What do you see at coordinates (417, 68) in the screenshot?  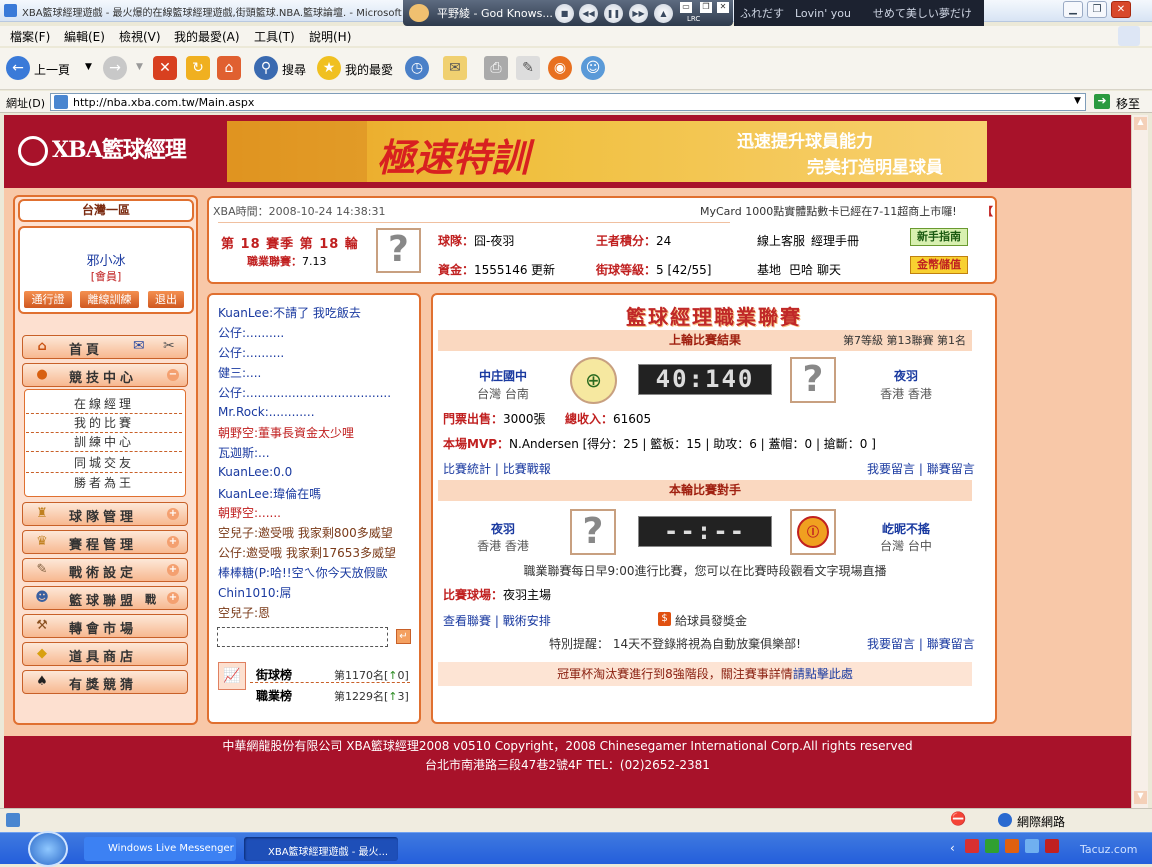 I see `history-icon: ◷` at bounding box center [417, 68].